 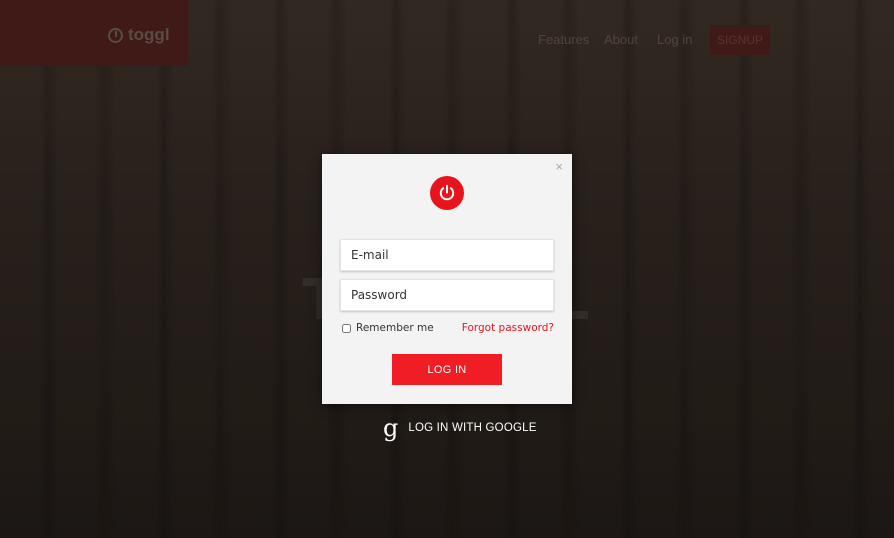 I want to click on remember-me: Remember me, so click(x=388, y=328).